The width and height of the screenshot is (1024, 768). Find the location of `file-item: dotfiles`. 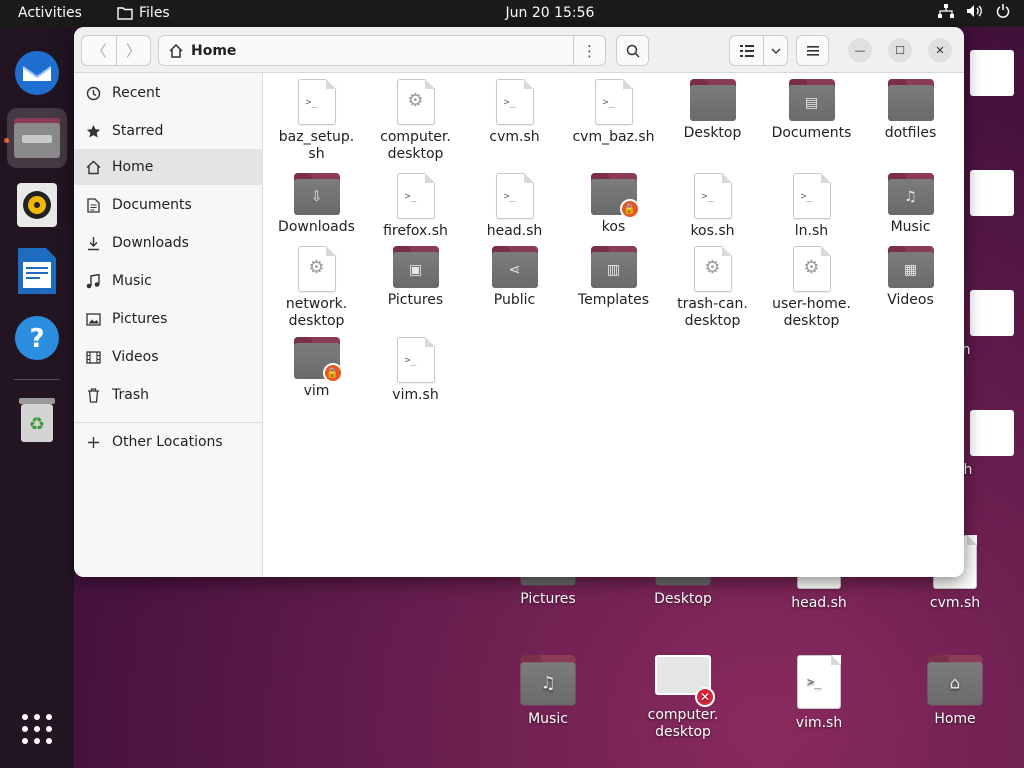

file-item: dotfiles is located at coordinates (910, 110).